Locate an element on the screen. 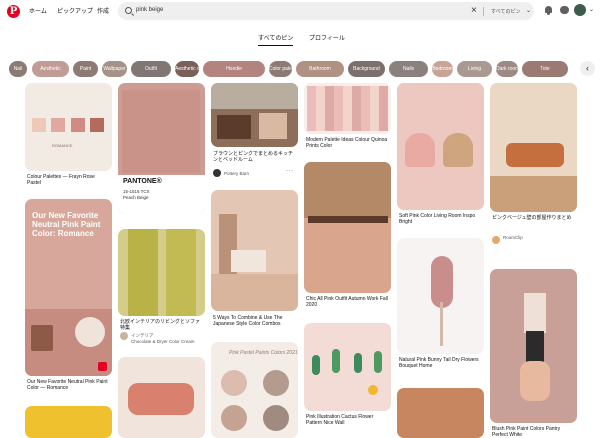 Image resolution: width=600 pixels, height=438 pixels. pin-caption: ブラウンとピンクでまとめるキッチンとベッドルーム is located at coordinates (254, 157).